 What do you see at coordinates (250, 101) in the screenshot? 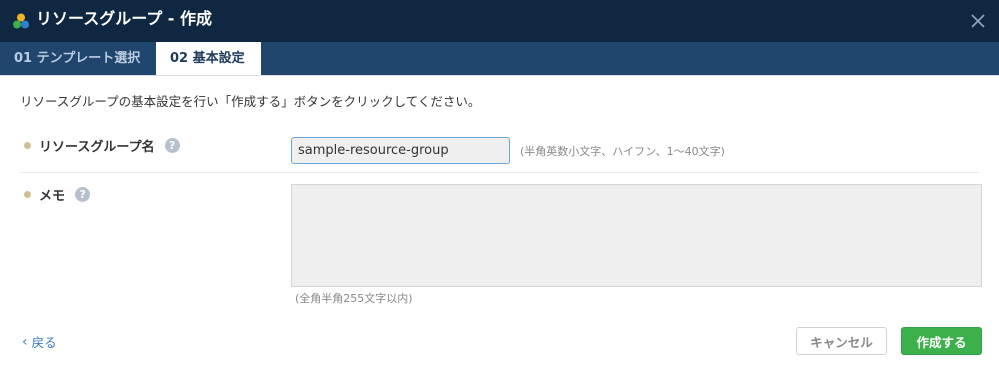
I see `instruction-text: リソースグループの基本設定を行い「作成する」ボタンをクリックしてください。` at bounding box center [250, 101].